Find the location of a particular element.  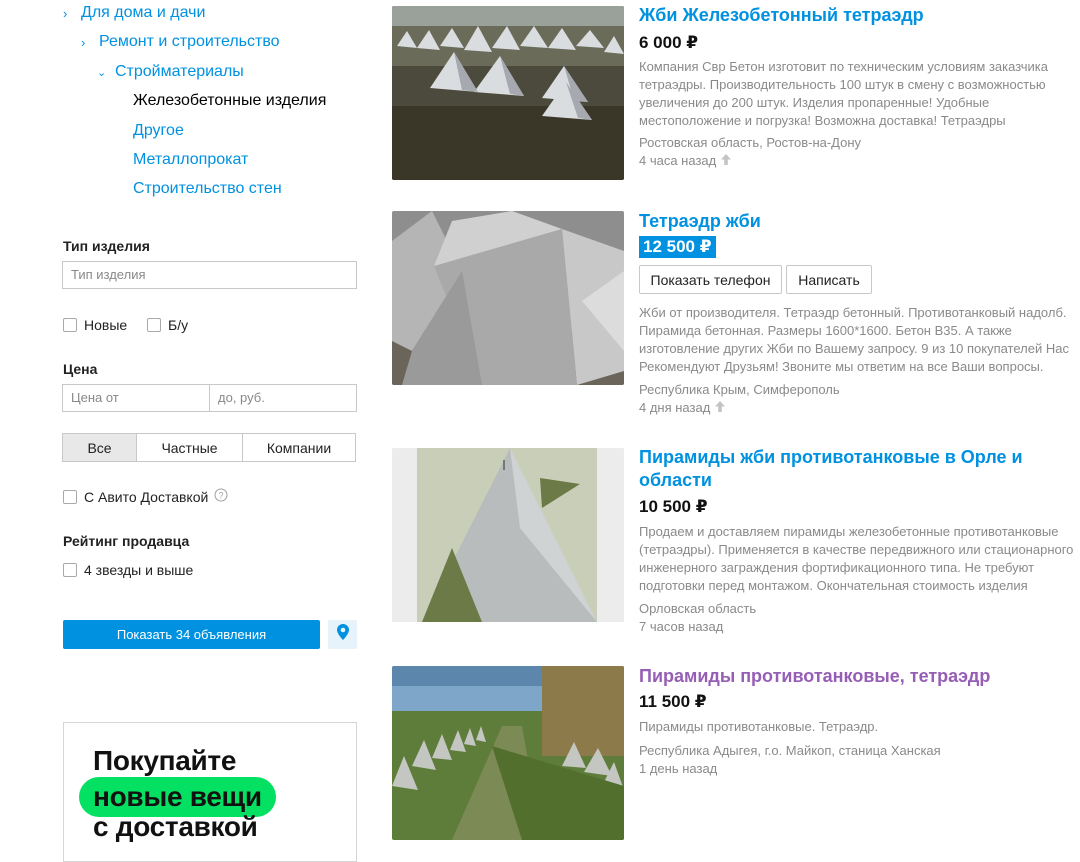

tetrahedrons-field-photo is located at coordinates (508, 93).